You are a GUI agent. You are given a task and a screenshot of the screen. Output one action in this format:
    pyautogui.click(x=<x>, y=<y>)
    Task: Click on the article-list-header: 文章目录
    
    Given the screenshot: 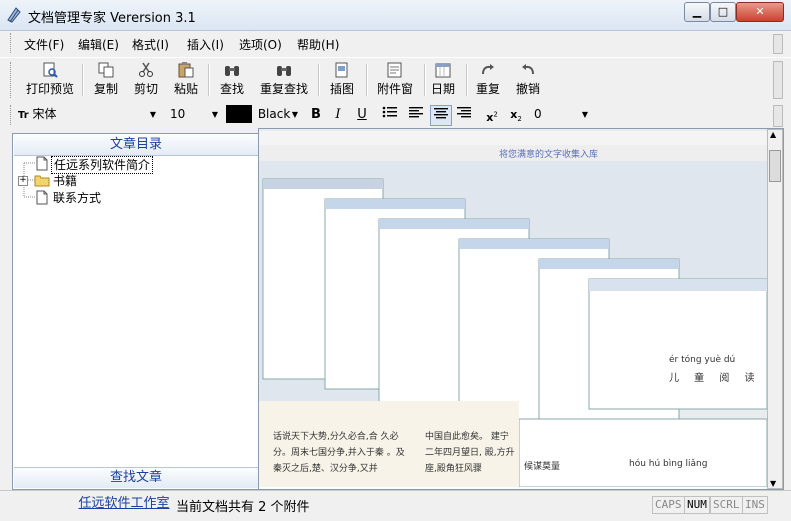 What is the action you would take?
    pyautogui.click(x=136, y=145)
    